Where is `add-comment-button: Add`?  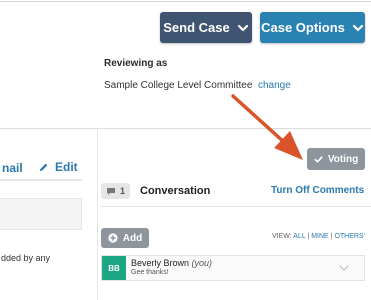 add-comment-button: Add is located at coordinates (125, 238).